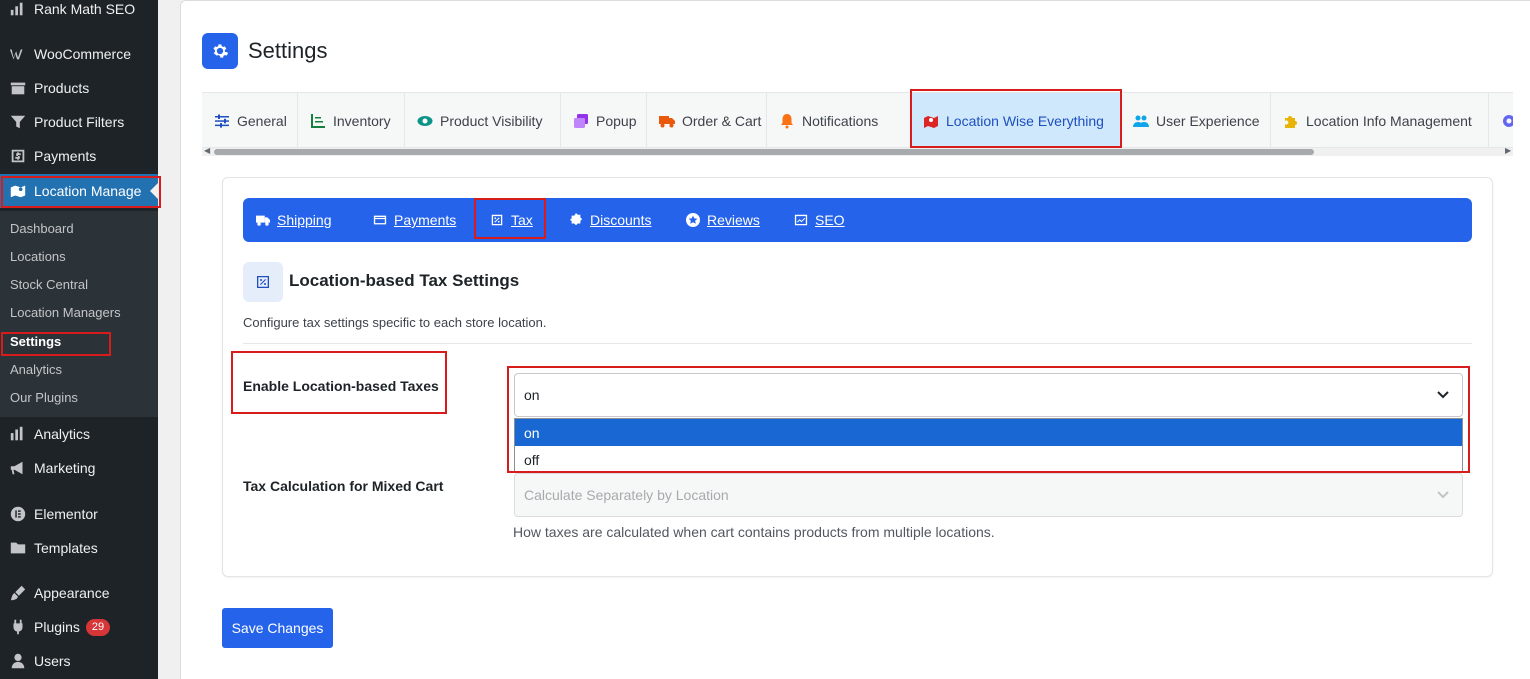  Describe the element at coordinates (857, 343) in the screenshot. I see `section-divider` at that location.